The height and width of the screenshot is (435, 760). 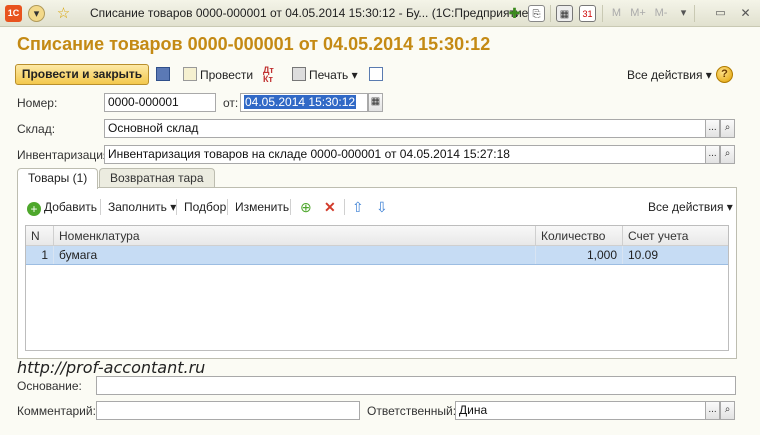 What do you see at coordinates (262, 207) in the screenshot?
I see `edit-button: Изменить` at bounding box center [262, 207].